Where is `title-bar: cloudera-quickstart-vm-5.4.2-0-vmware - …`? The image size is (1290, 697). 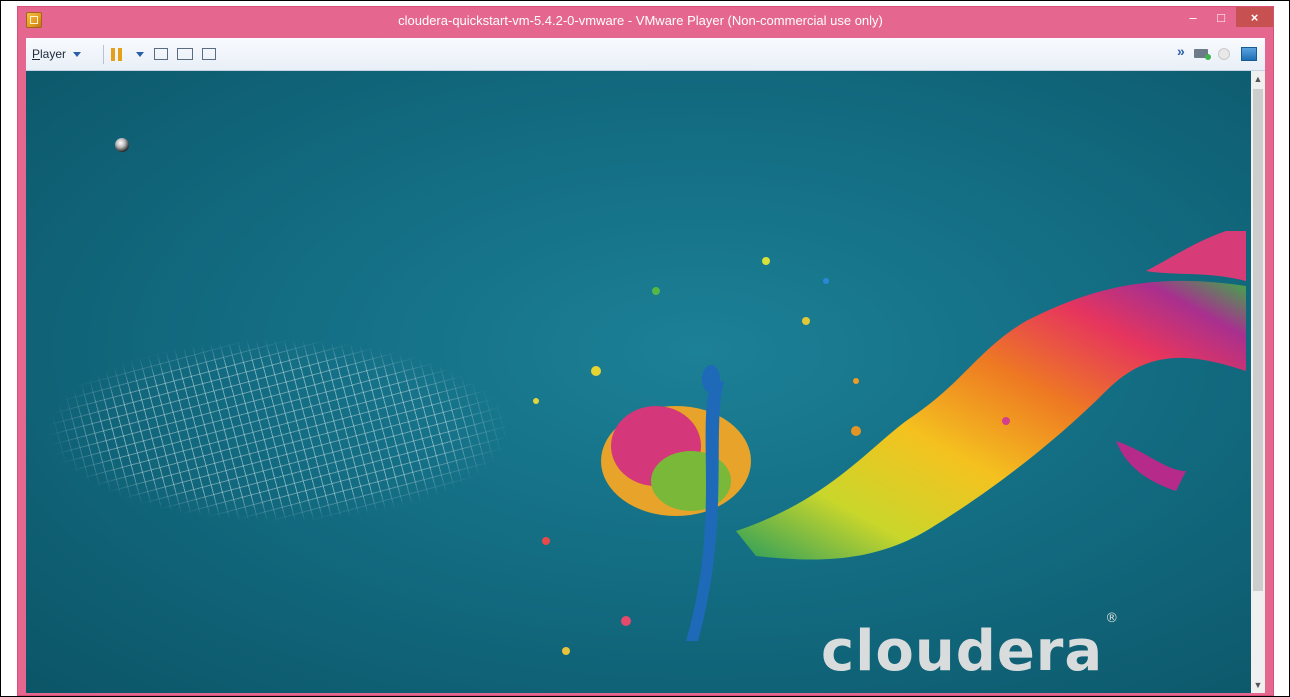 title-bar: cloudera-quickstart-vm-5.4.2-0-vmware - … is located at coordinates (645, 22).